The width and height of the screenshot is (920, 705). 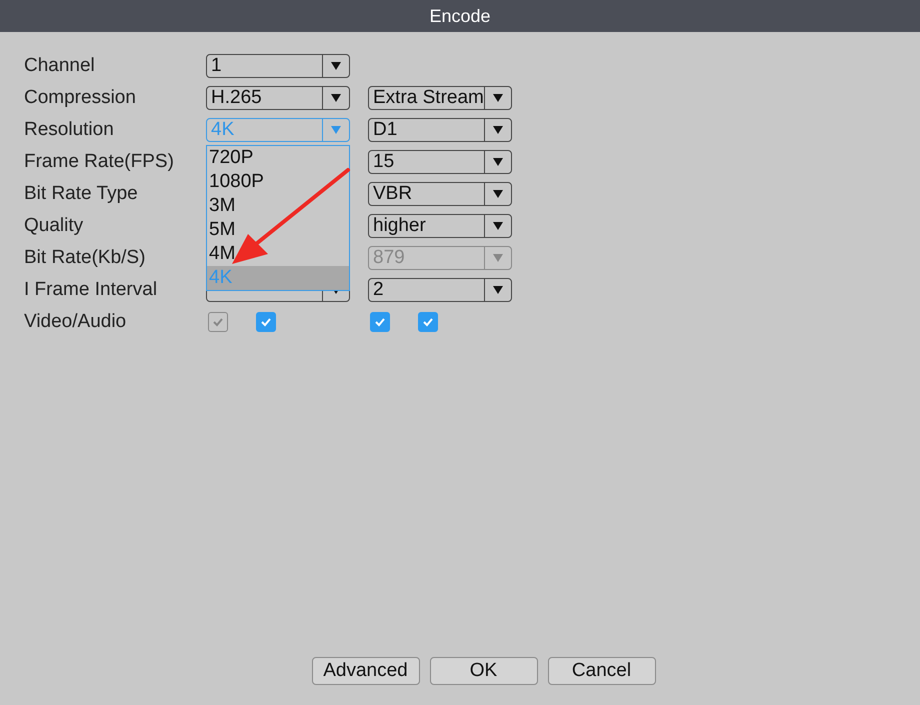 What do you see at coordinates (85, 258) in the screenshot?
I see `field-label: Bit Rate(Kb/S)` at bounding box center [85, 258].